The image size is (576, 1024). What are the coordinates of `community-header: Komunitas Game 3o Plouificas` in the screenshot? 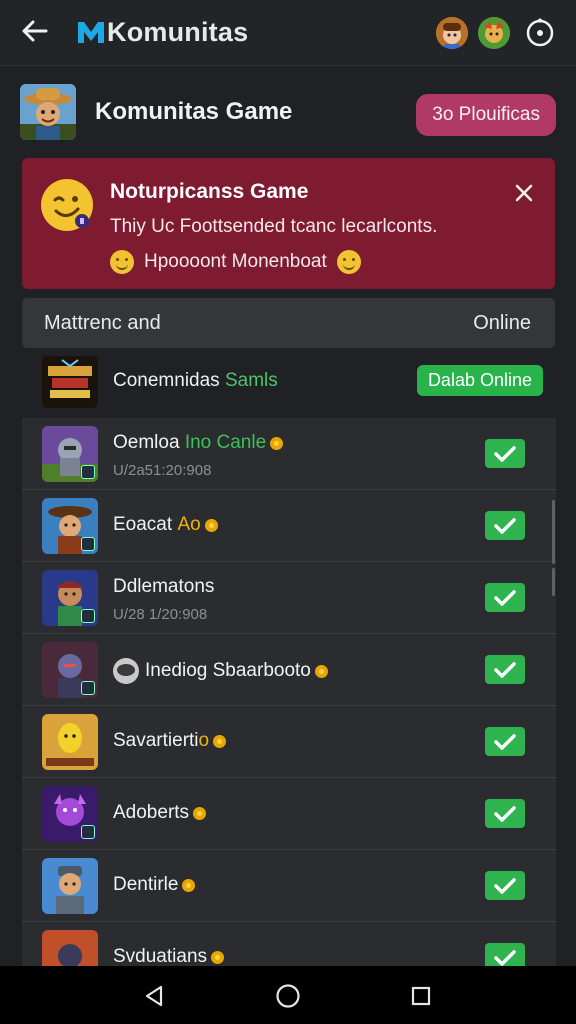 It's located at (288, 114).